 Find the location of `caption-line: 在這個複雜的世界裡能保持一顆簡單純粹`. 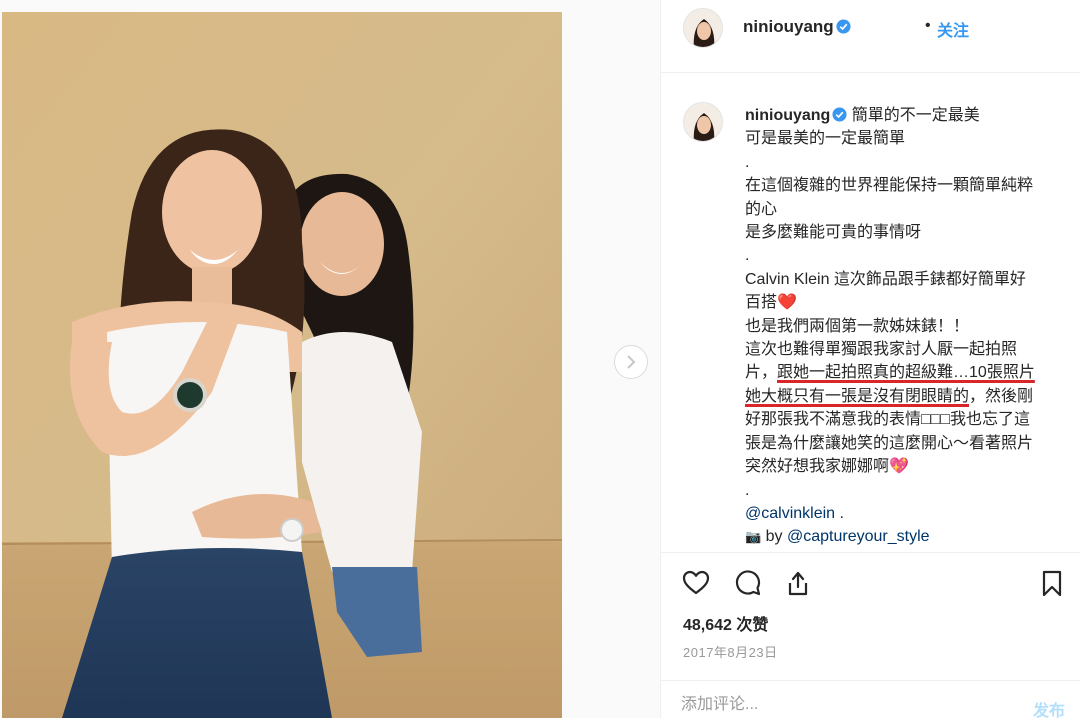

caption-line: 在這個複雜的世界裡能保持一顆簡單純粹 is located at coordinates (889, 186).